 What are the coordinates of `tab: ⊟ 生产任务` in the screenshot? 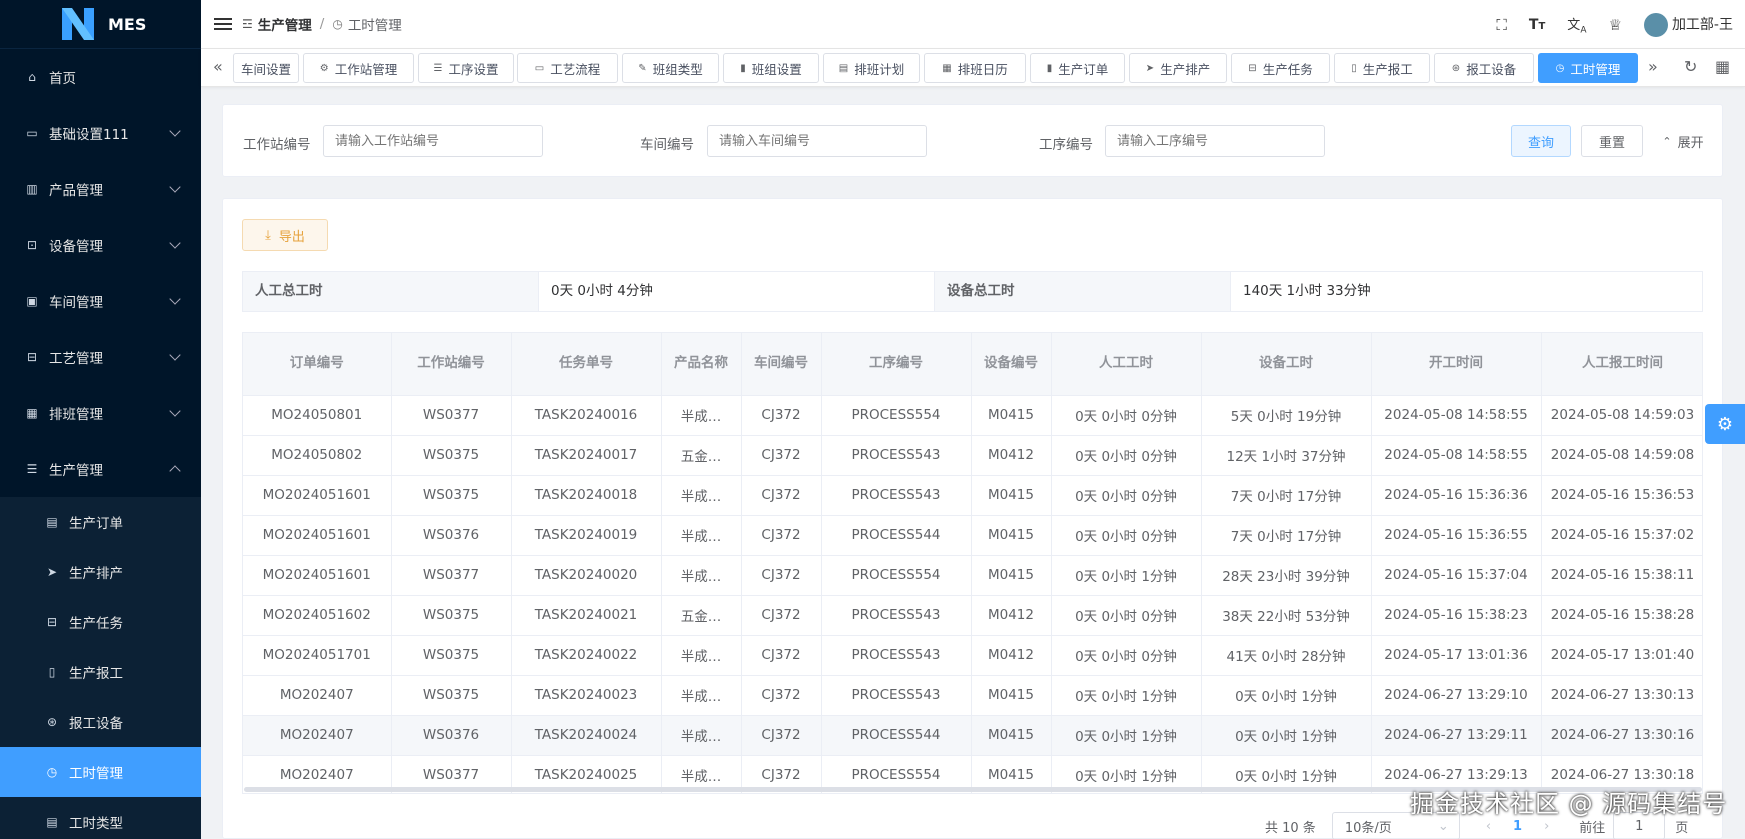 It's located at (1280, 68).